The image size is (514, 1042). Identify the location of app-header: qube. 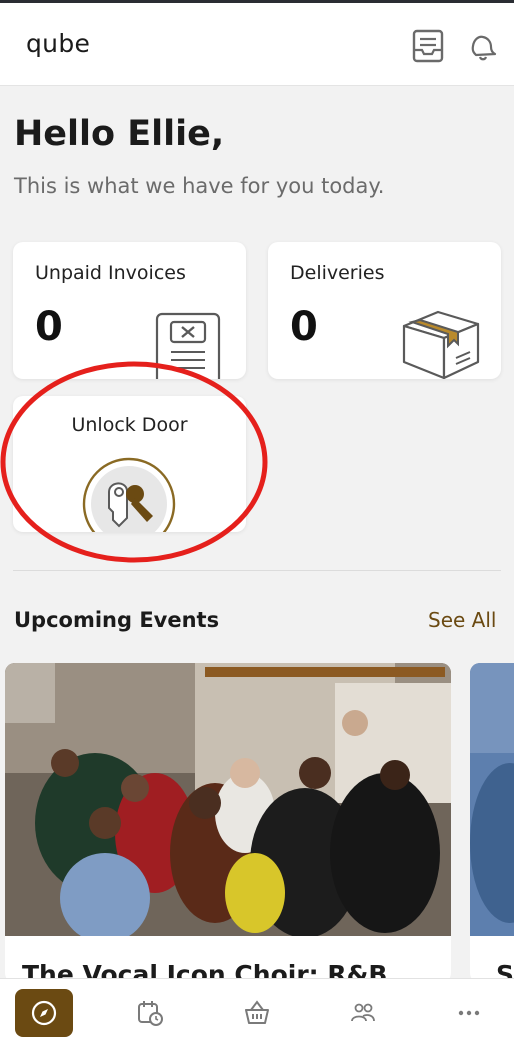
(257, 44).